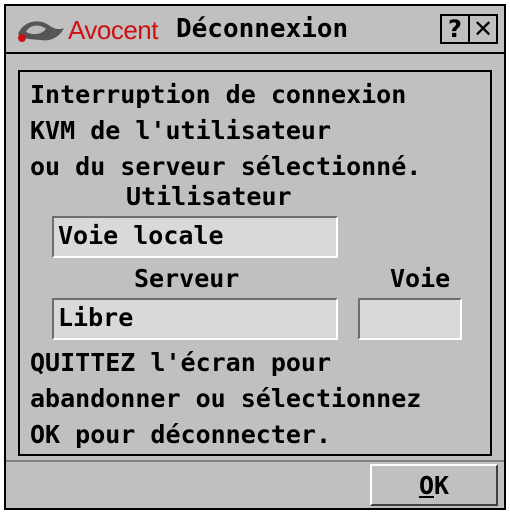 The height and width of the screenshot is (514, 510). I want to click on server-label: Serveur, so click(187, 278).